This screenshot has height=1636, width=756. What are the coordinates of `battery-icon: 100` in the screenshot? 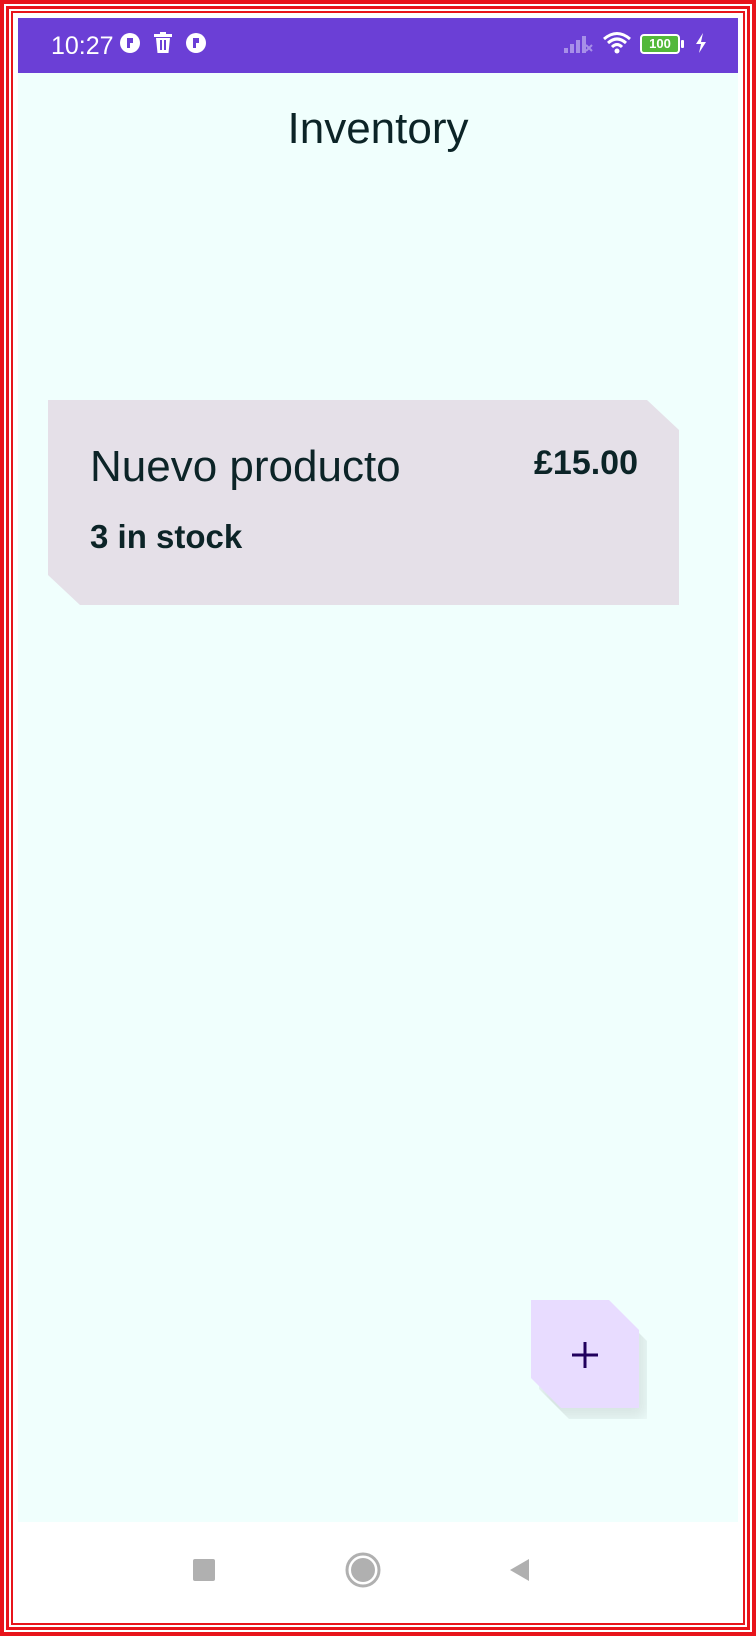 It's located at (663, 45).